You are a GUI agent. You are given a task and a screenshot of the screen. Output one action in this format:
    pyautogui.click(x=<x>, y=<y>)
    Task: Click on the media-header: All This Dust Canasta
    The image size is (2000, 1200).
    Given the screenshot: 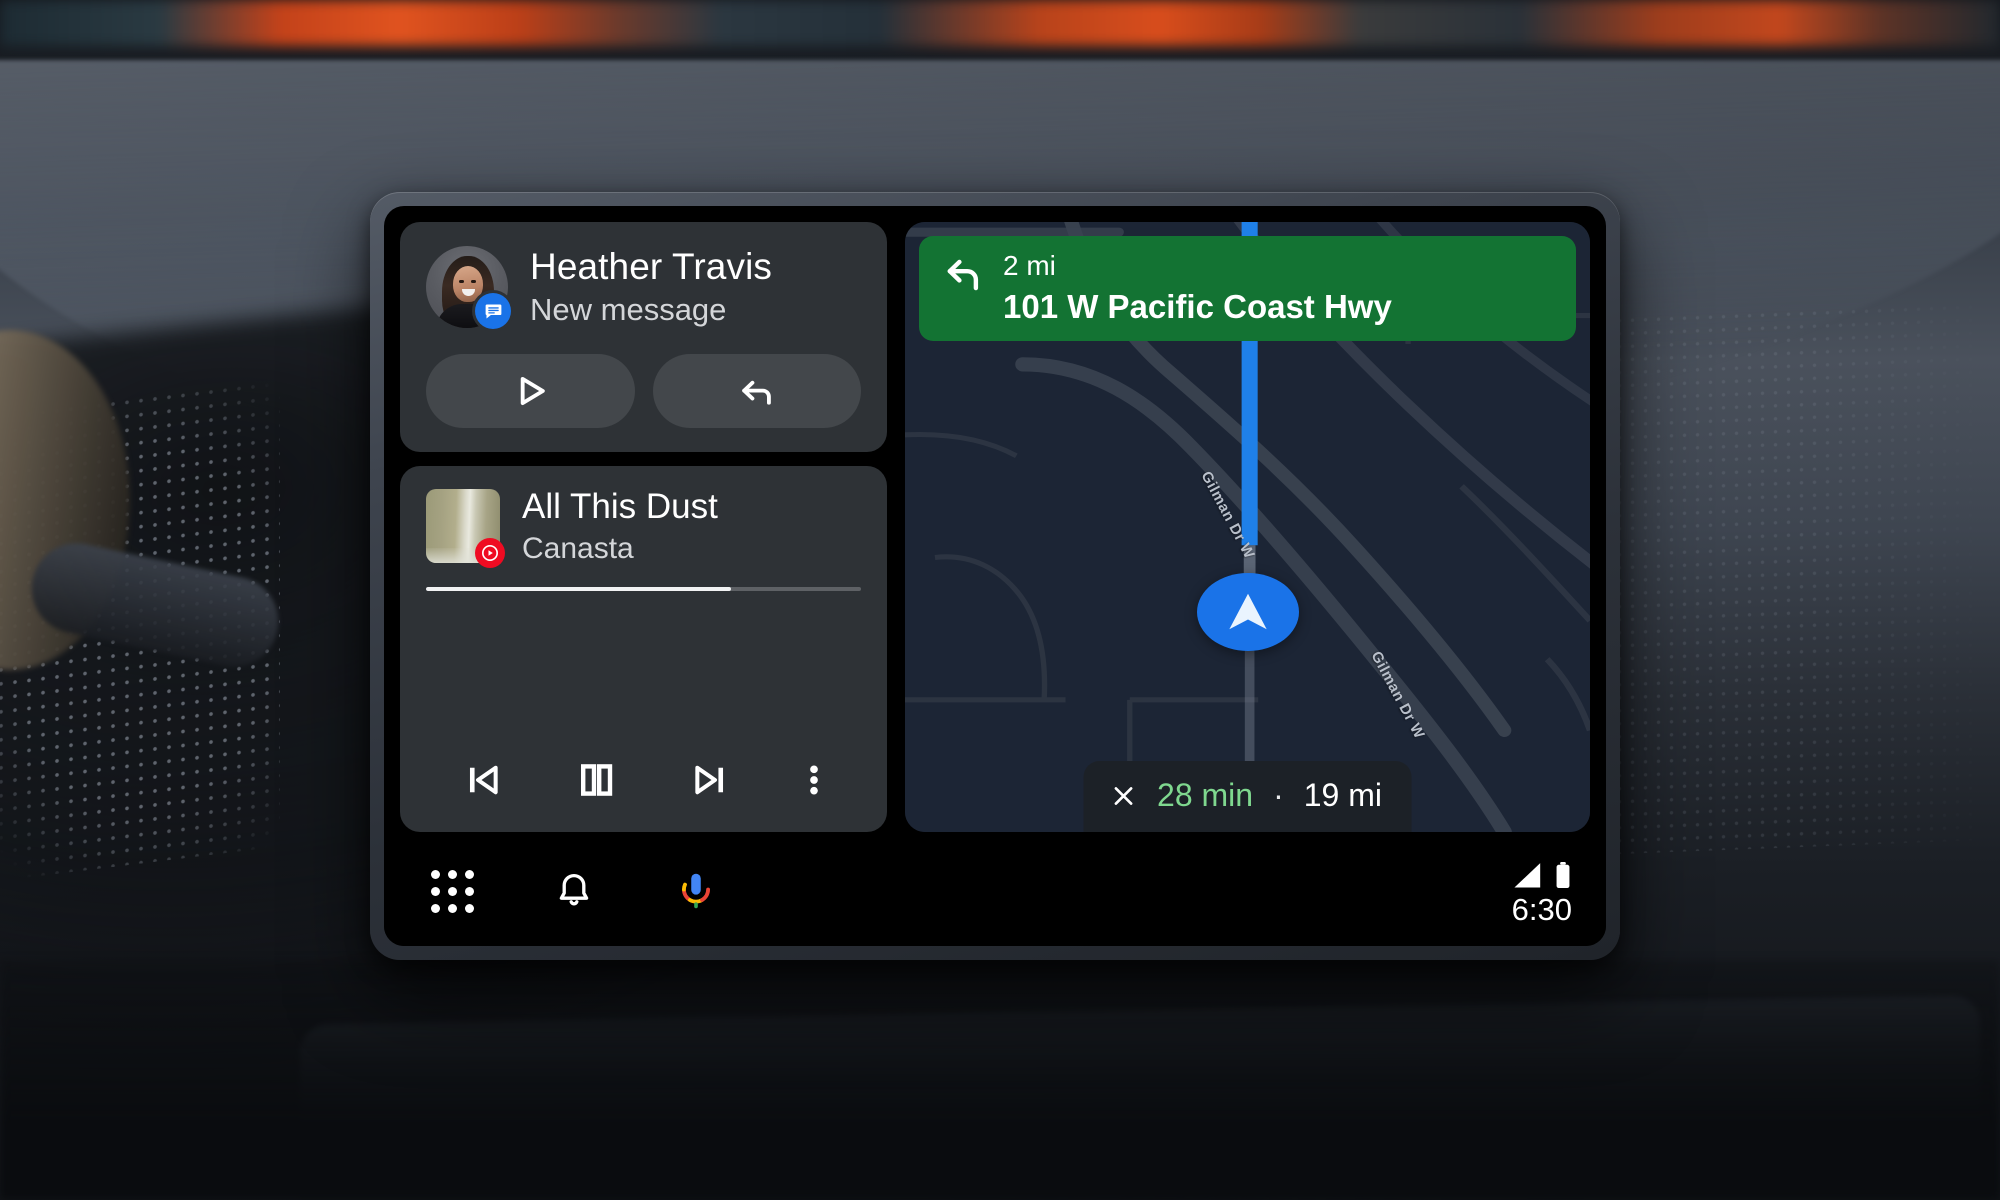 What is the action you would take?
    pyautogui.click(x=643, y=528)
    